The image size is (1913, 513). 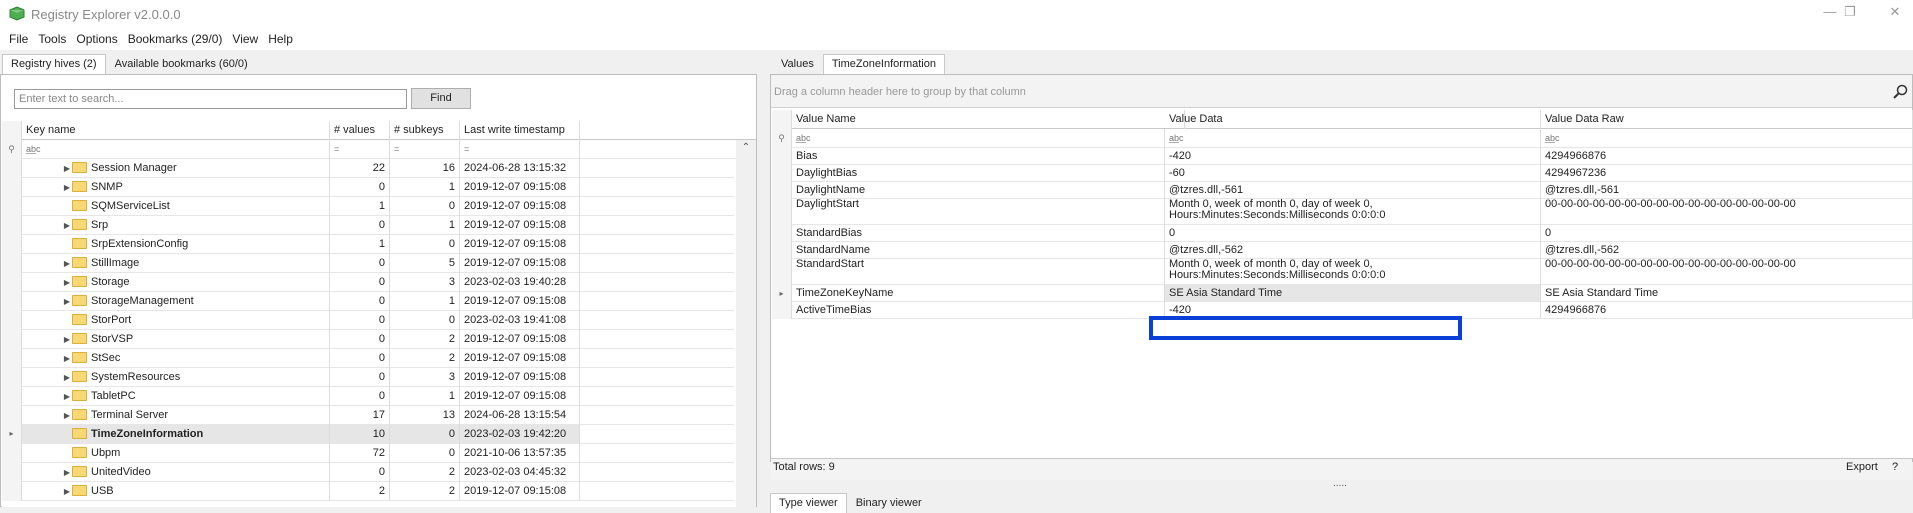 What do you see at coordinates (176, 301) in the screenshot?
I see `key-name-cell: ▶ StorageManagement` at bounding box center [176, 301].